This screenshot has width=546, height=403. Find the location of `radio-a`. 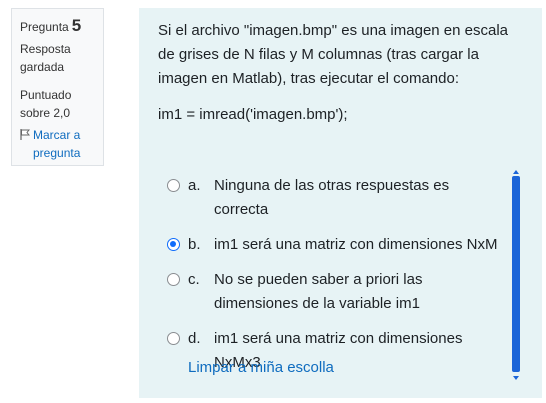

radio-a is located at coordinates (173, 185).